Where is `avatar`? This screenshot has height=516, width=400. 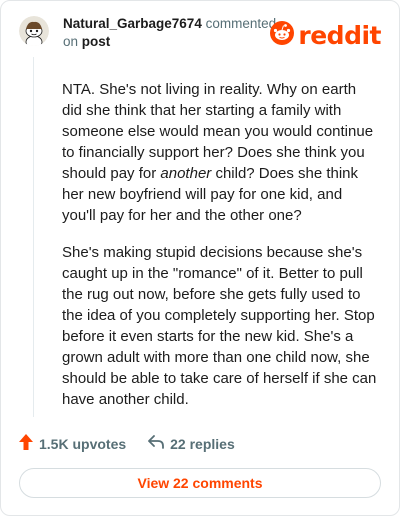
avatar is located at coordinates (34, 31).